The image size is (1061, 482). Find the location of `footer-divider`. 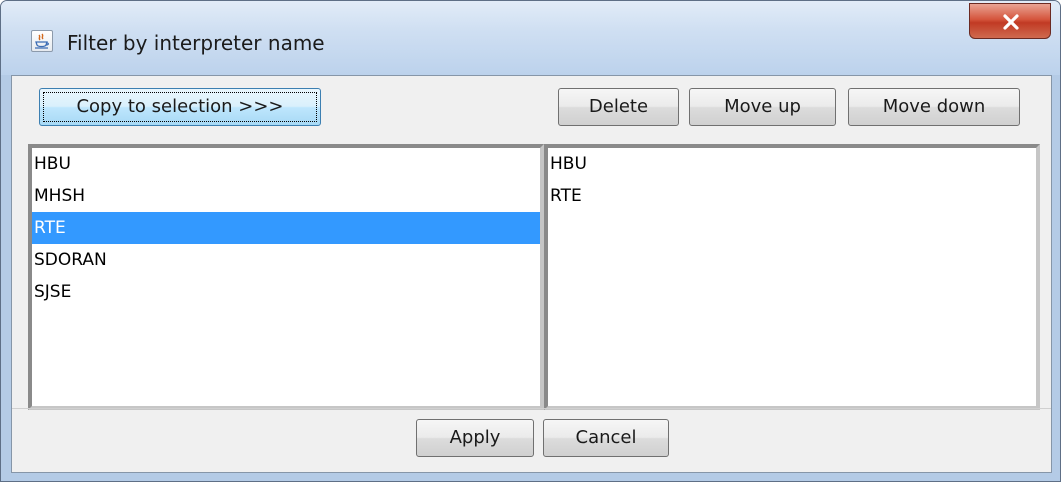

footer-divider is located at coordinates (531, 408).